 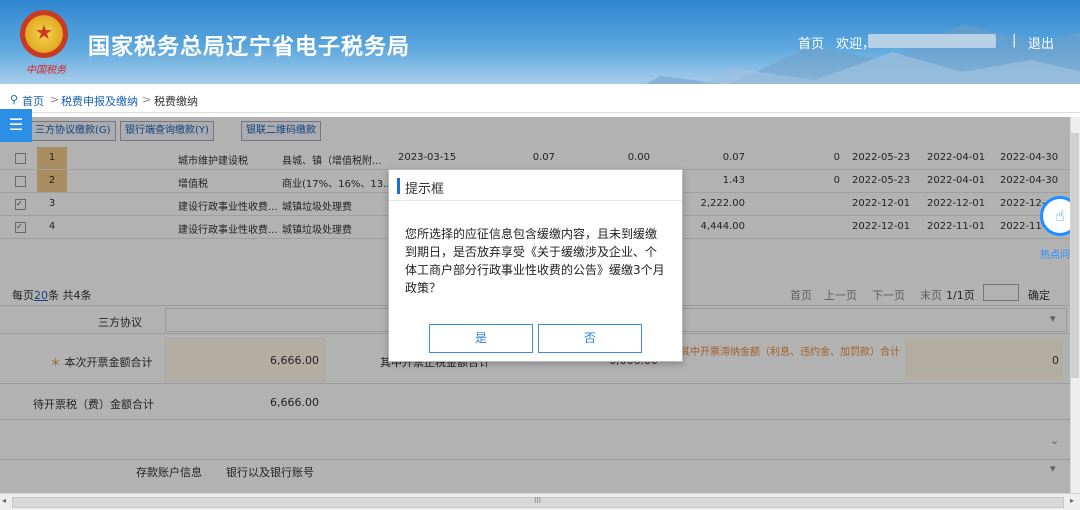 I want to click on scroll-right-icon: ▸, so click(x=1072, y=500).